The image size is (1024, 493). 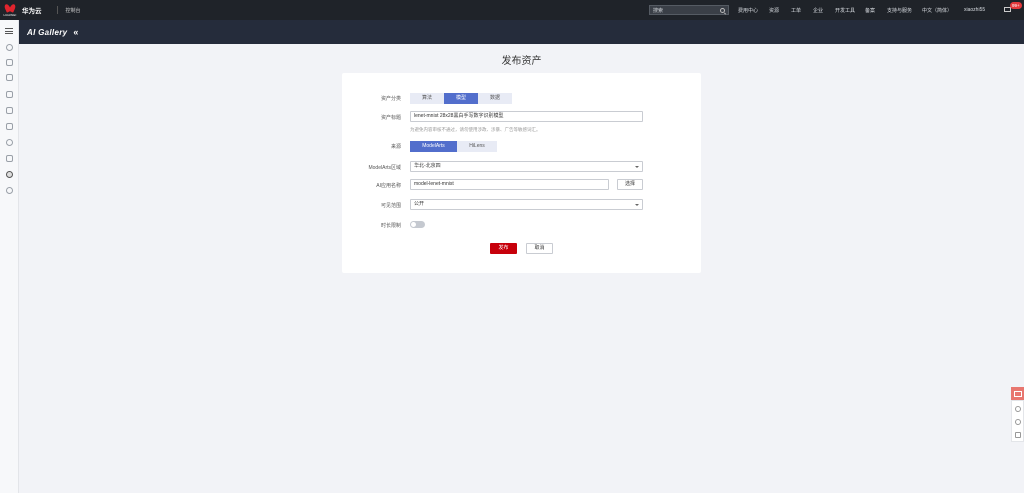 I want to click on cancel-button: 取消, so click(x=539, y=248).